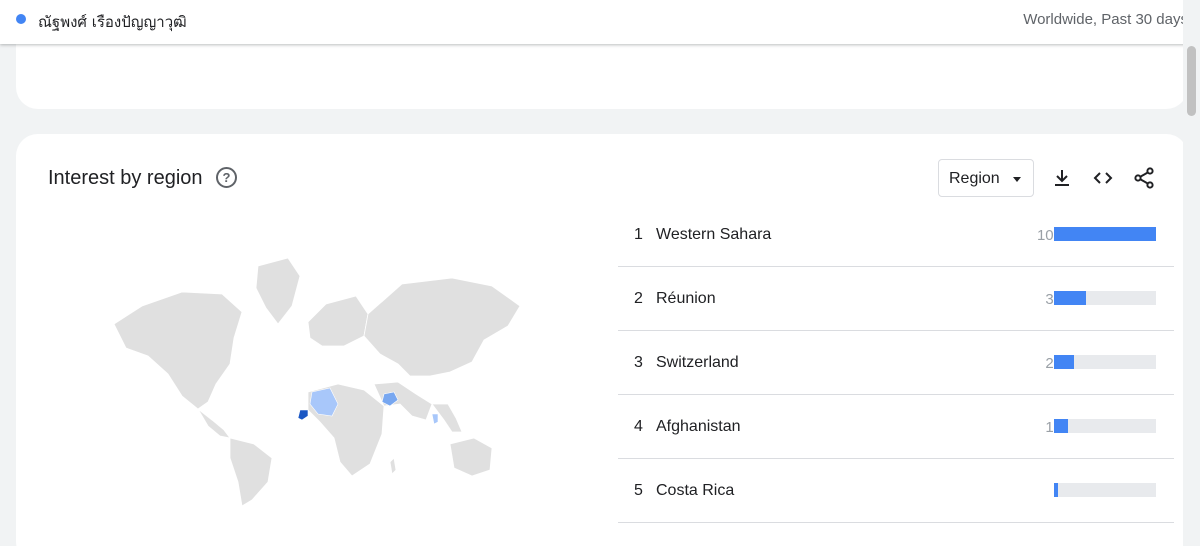 The width and height of the screenshot is (1200, 546). I want to click on region-rank: 5, so click(638, 490).